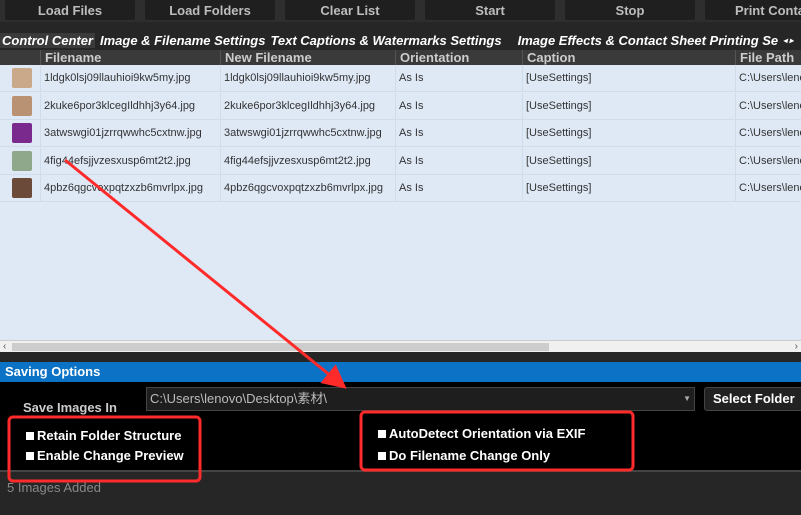  What do you see at coordinates (487, 433) in the screenshot?
I see `checkbox-label: AutoDetect Orientation via EXIF` at bounding box center [487, 433].